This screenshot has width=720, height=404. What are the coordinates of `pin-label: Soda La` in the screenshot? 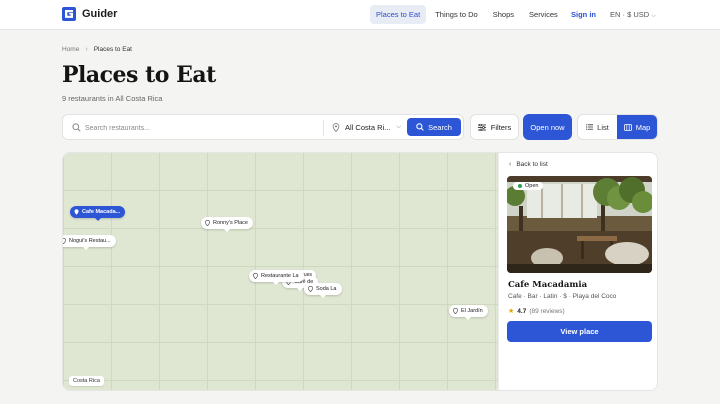 It's located at (326, 289).